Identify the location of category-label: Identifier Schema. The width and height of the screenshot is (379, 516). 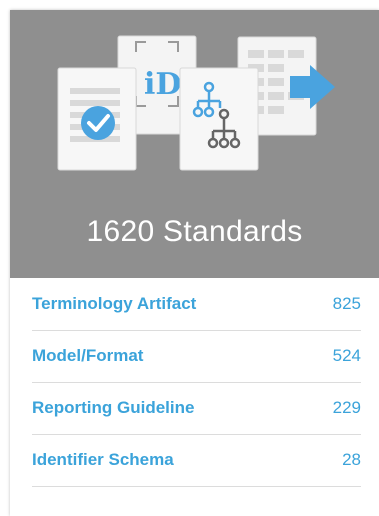
(103, 460).